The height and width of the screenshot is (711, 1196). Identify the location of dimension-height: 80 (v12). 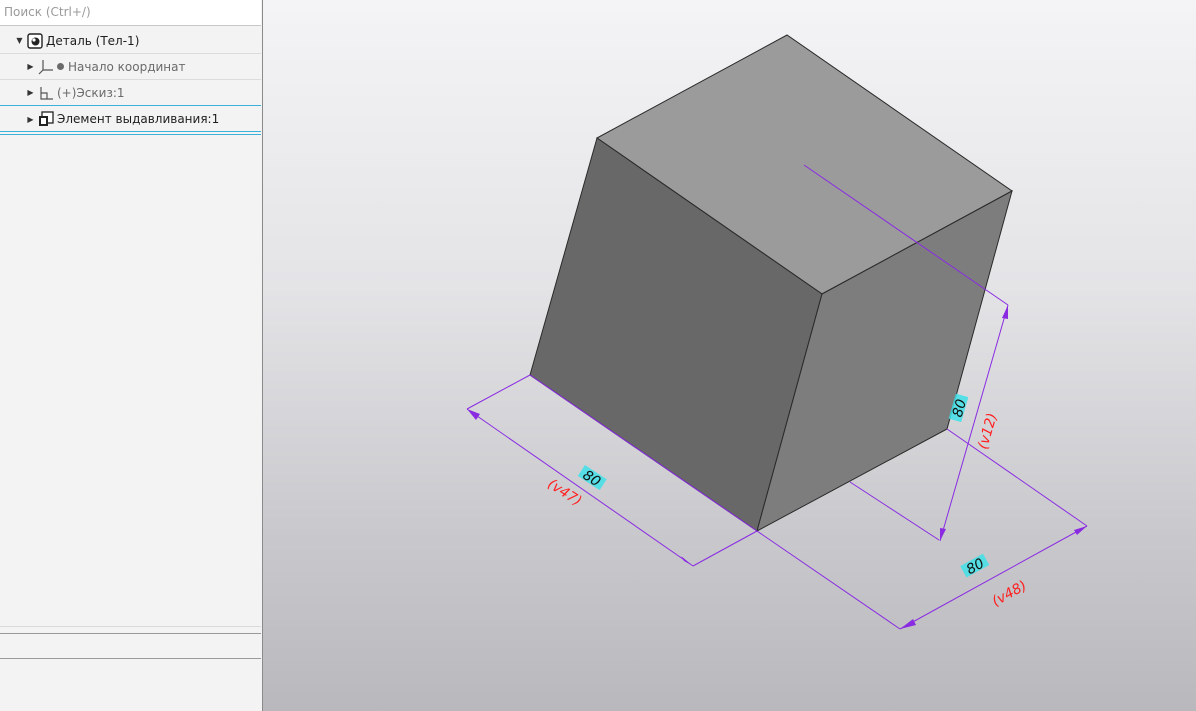
(974, 422).